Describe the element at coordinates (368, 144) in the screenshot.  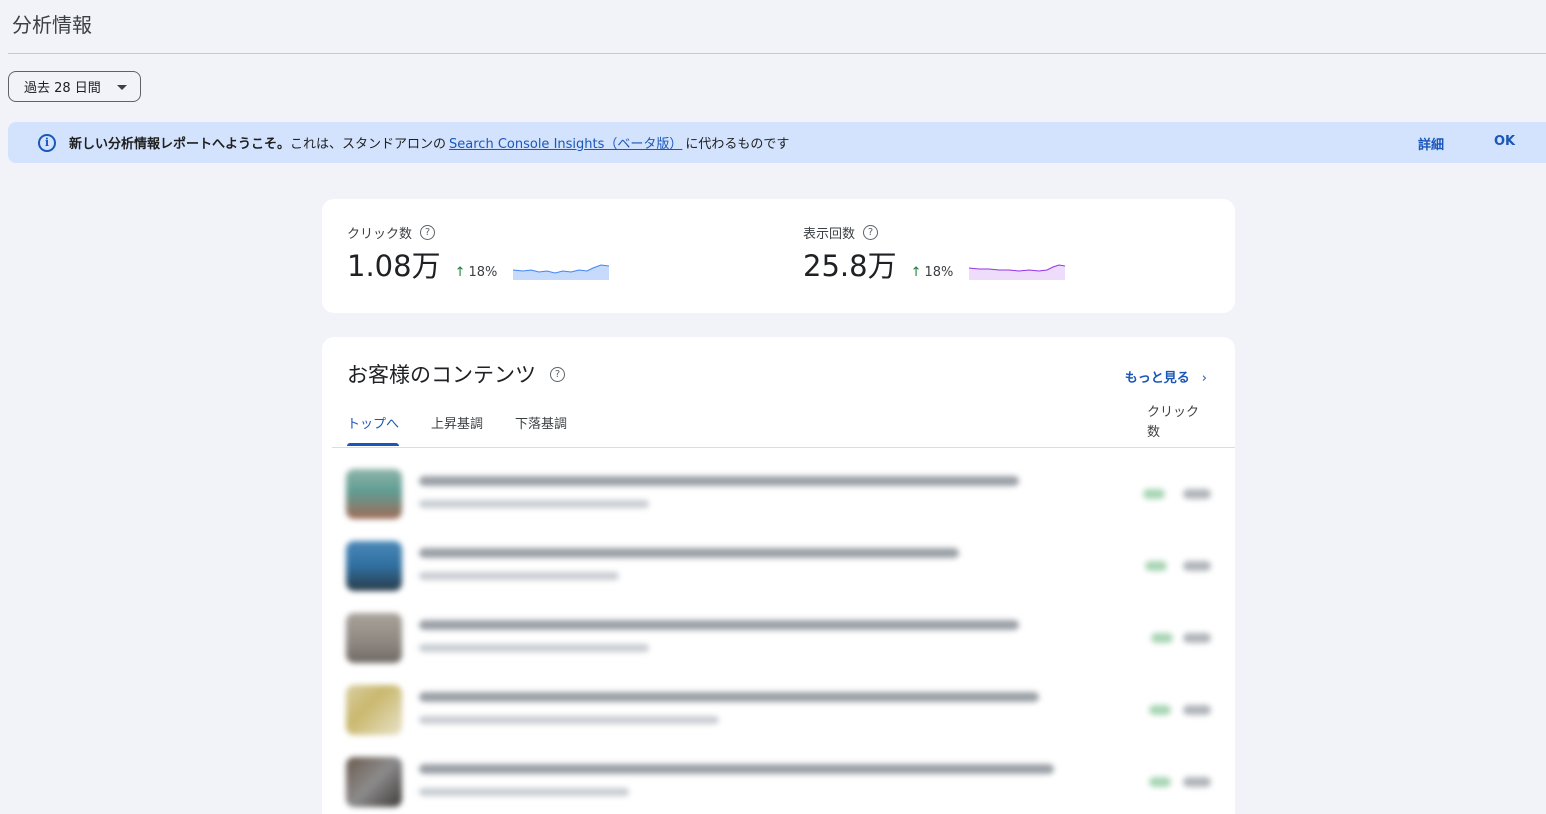
I see `banner-text: これは、スタンドアロンの` at that location.